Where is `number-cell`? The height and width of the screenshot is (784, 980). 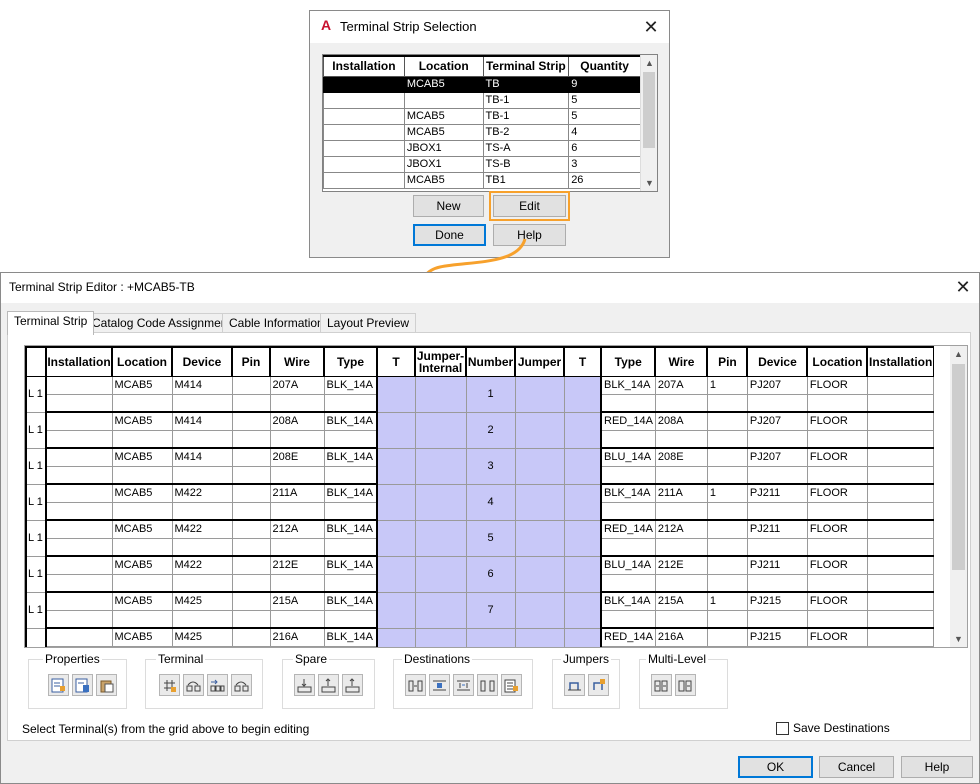 number-cell is located at coordinates (490, 637).